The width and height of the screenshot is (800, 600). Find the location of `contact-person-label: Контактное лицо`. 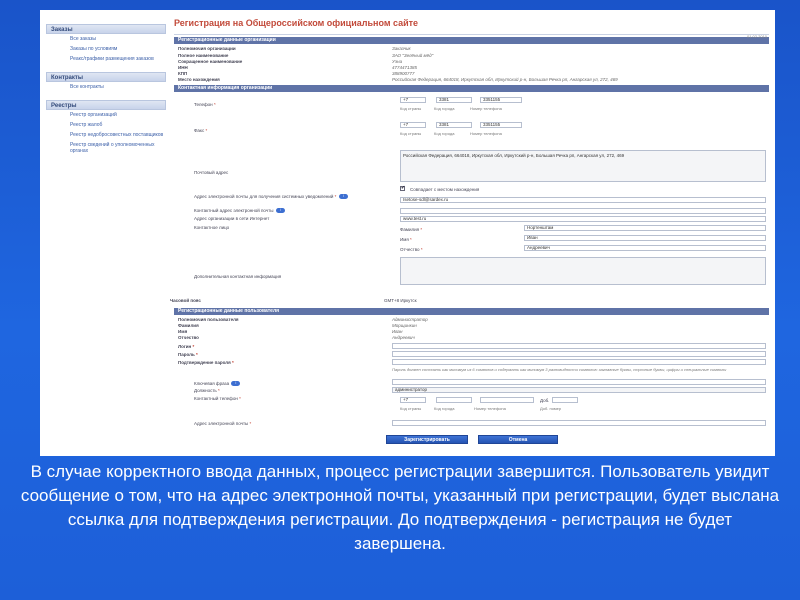

contact-person-label: Контактное лицо is located at coordinates (212, 227).